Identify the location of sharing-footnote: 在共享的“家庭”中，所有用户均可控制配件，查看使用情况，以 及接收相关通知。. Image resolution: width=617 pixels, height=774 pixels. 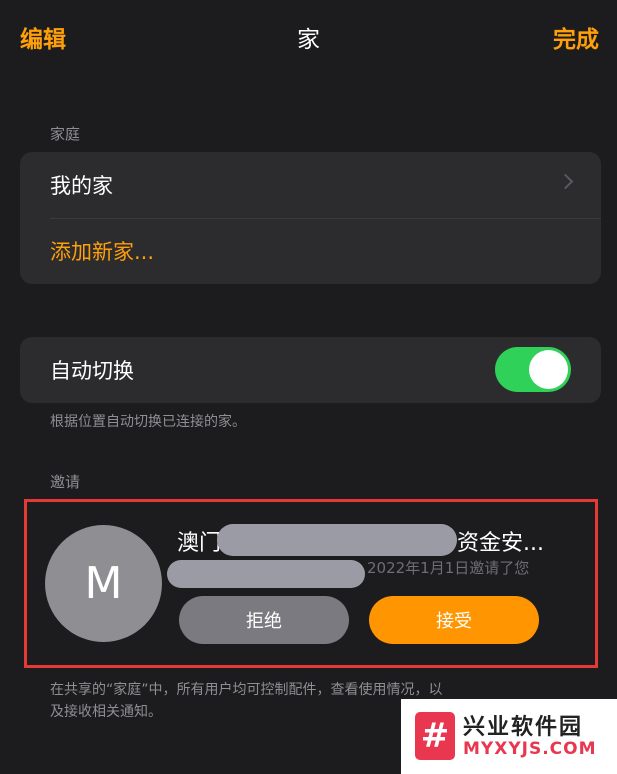
(246, 701).